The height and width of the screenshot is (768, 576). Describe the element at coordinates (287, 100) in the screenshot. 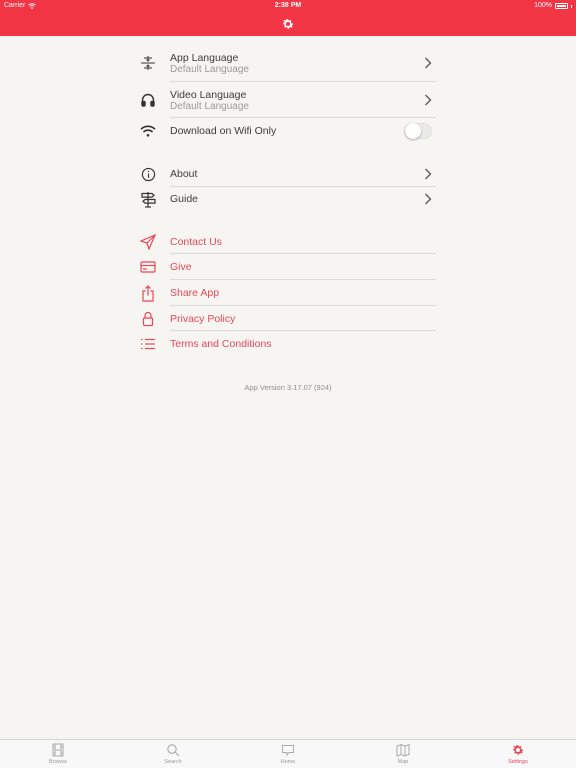

I see `video-language-row: Video Language Default Language` at that location.